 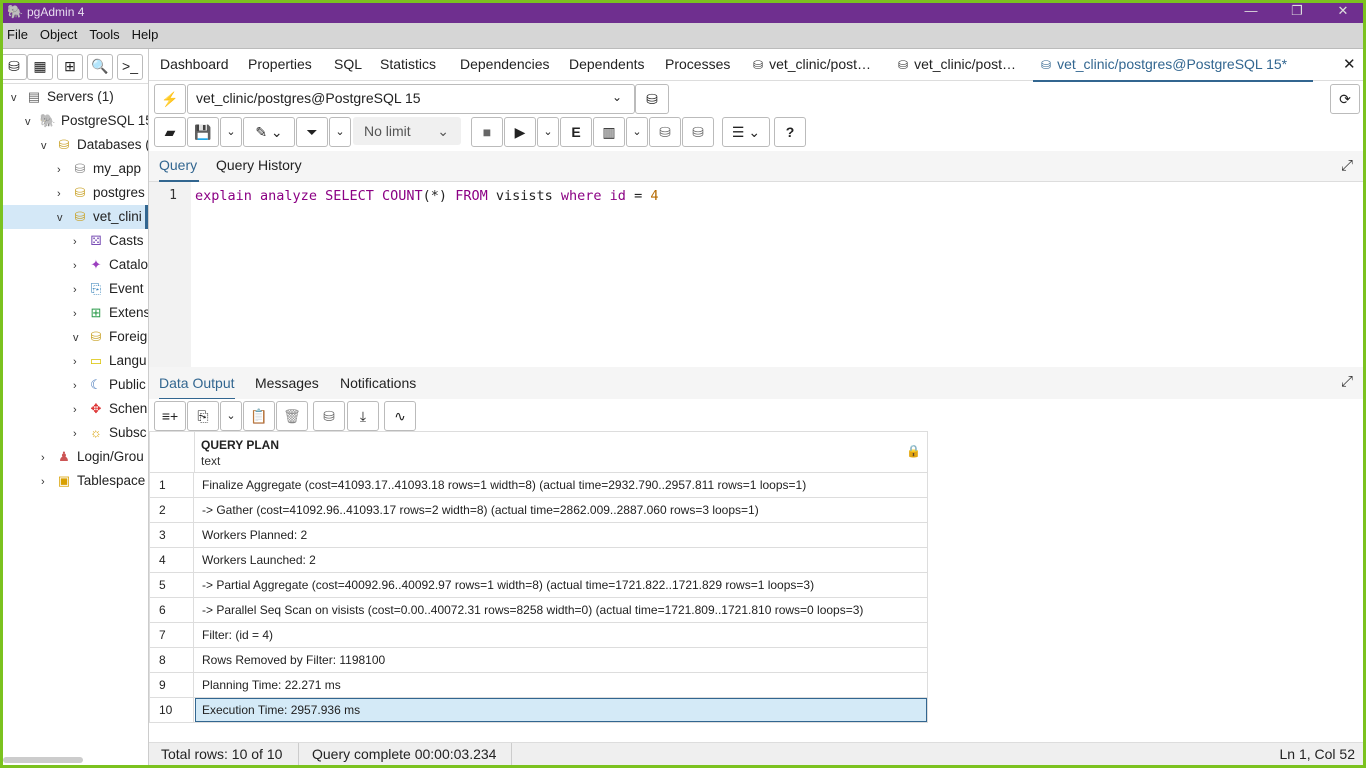 I want to click on tree-item-languages: › ▭ Langu, so click(x=110, y=361).